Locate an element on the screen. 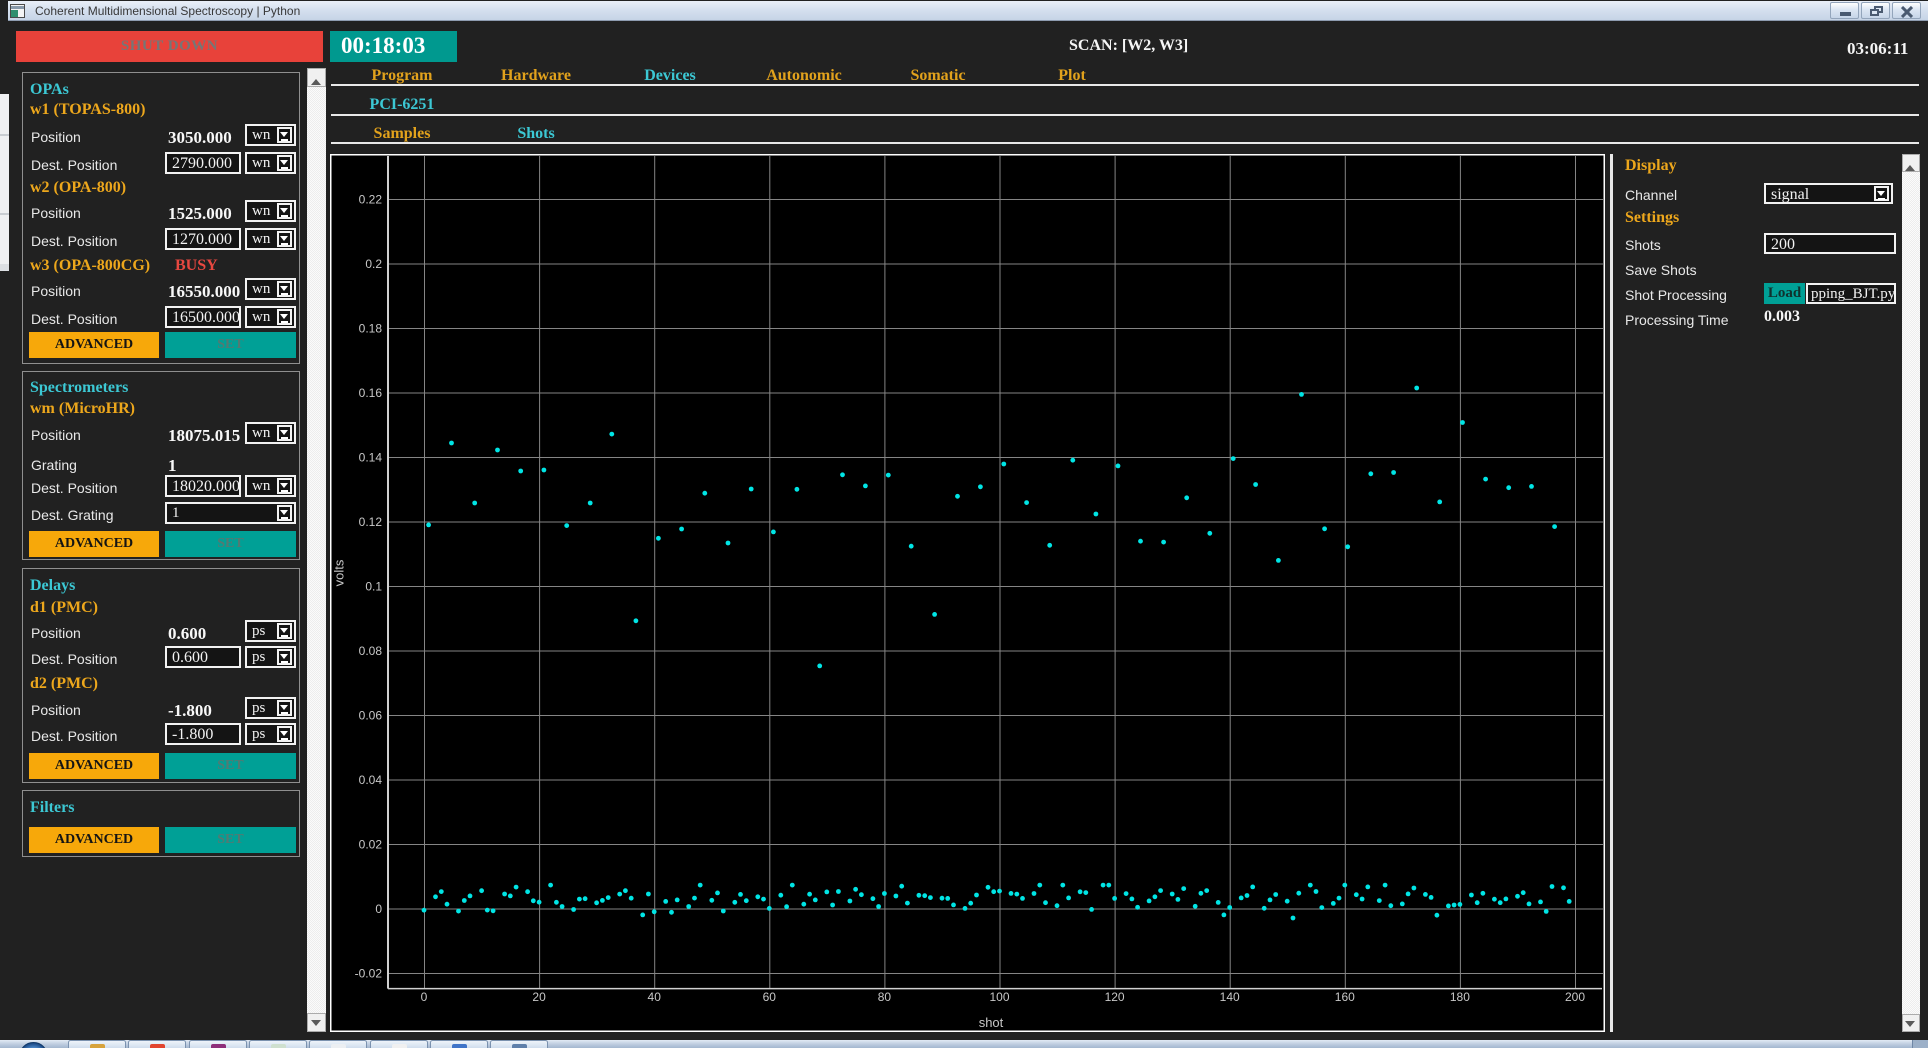 Image resolution: width=1928 pixels, height=1048 pixels. svg-text: 0.08 is located at coordinates (371, 651).